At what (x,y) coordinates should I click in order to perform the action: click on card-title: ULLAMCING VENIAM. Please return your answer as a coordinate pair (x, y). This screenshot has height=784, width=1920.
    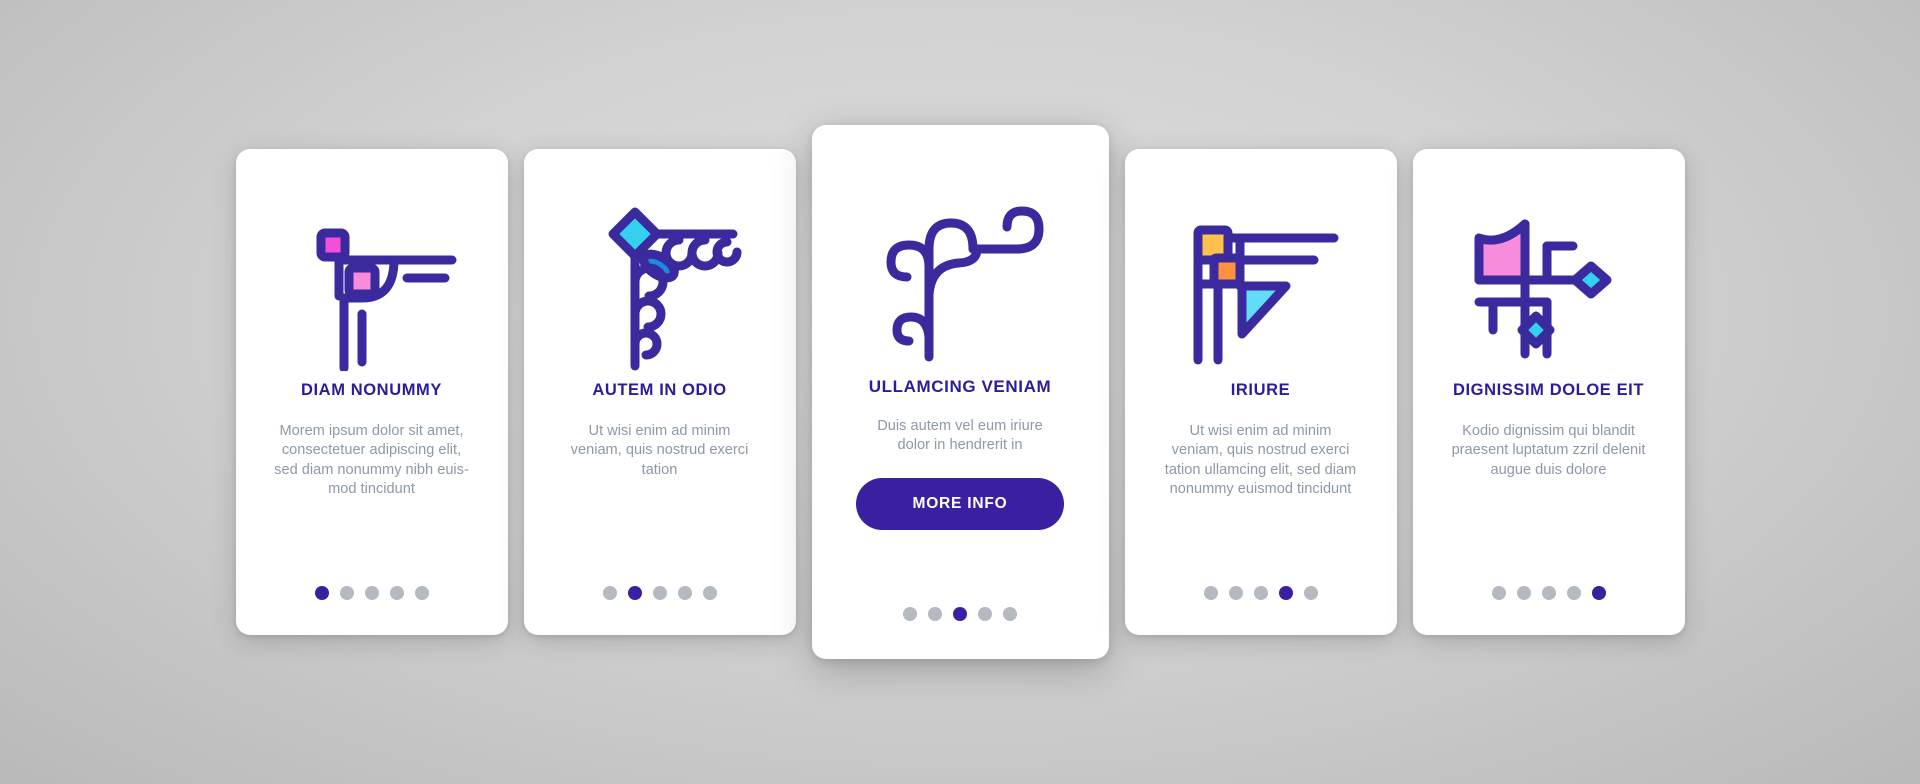
    Looking at the image, I should click on (960, 386).